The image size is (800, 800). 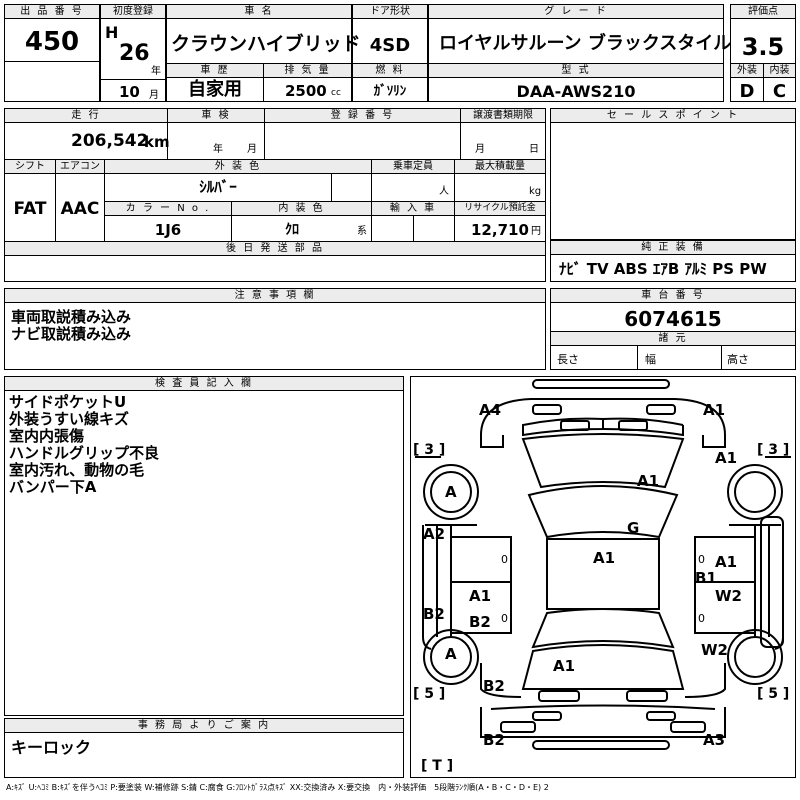 I want to click on mileage-unit: km, so click(x=157, y=142).